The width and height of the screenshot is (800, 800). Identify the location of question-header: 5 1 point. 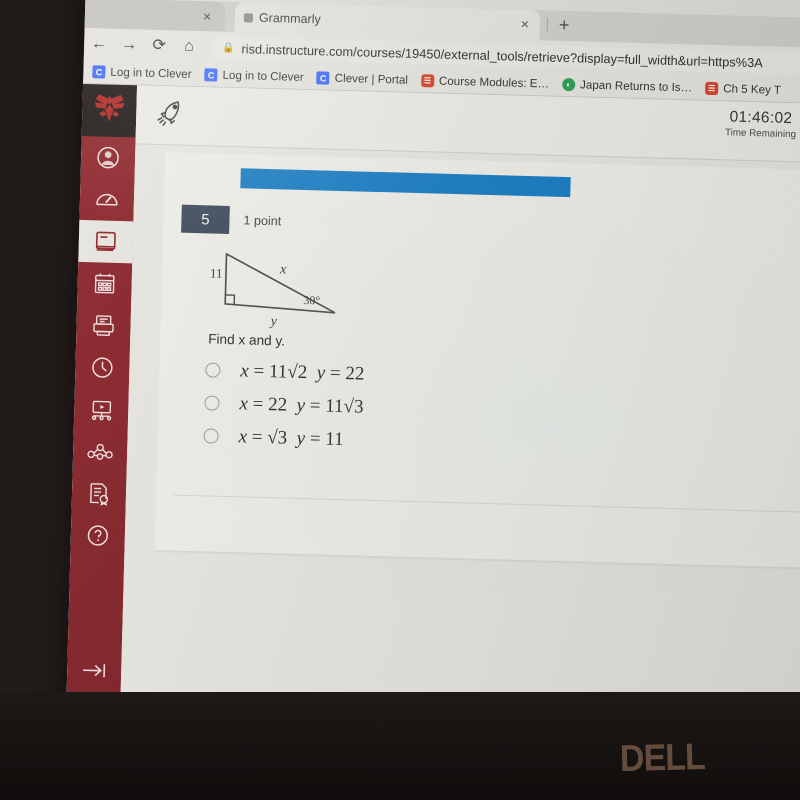
(231, 220).